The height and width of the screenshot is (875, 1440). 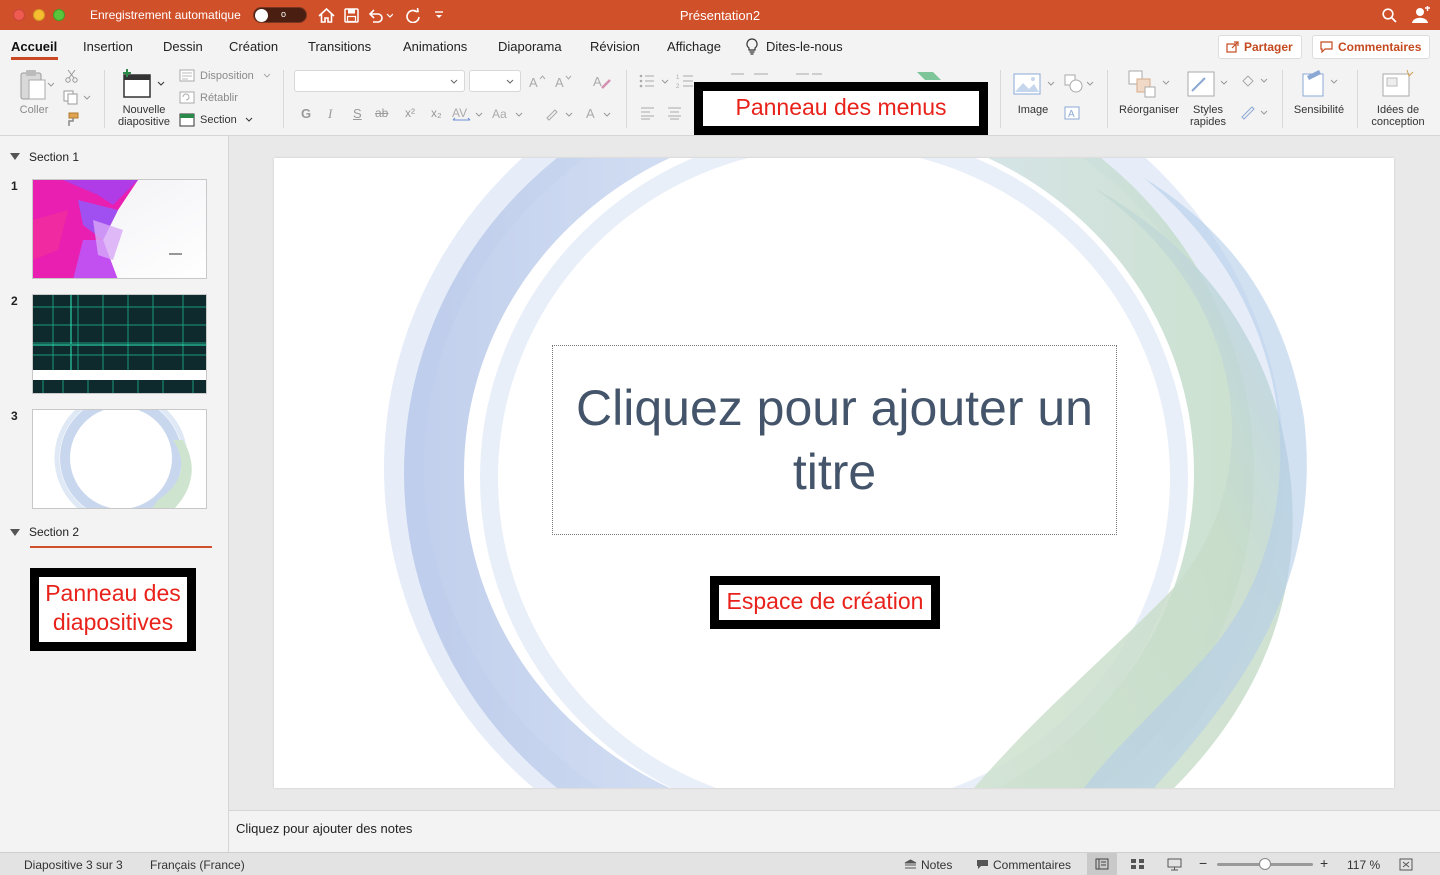 What do you see at coordinates (379, 81) in the screenshot?
I see `font-family-select` at bounding box center [379, 81].